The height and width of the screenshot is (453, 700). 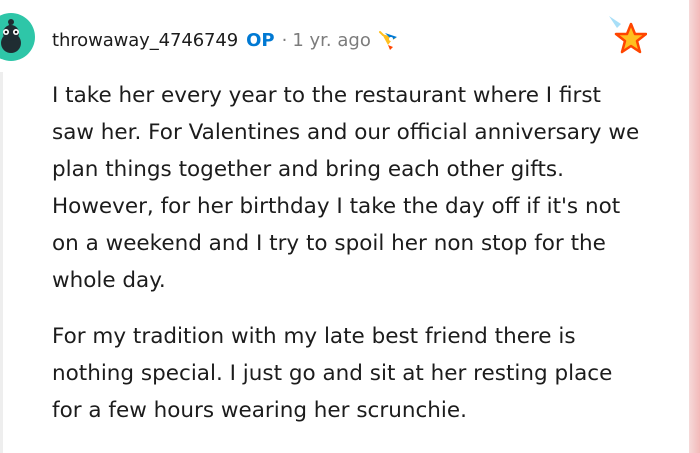 I want to click on star-award-icon, so click(x=626, y=35).